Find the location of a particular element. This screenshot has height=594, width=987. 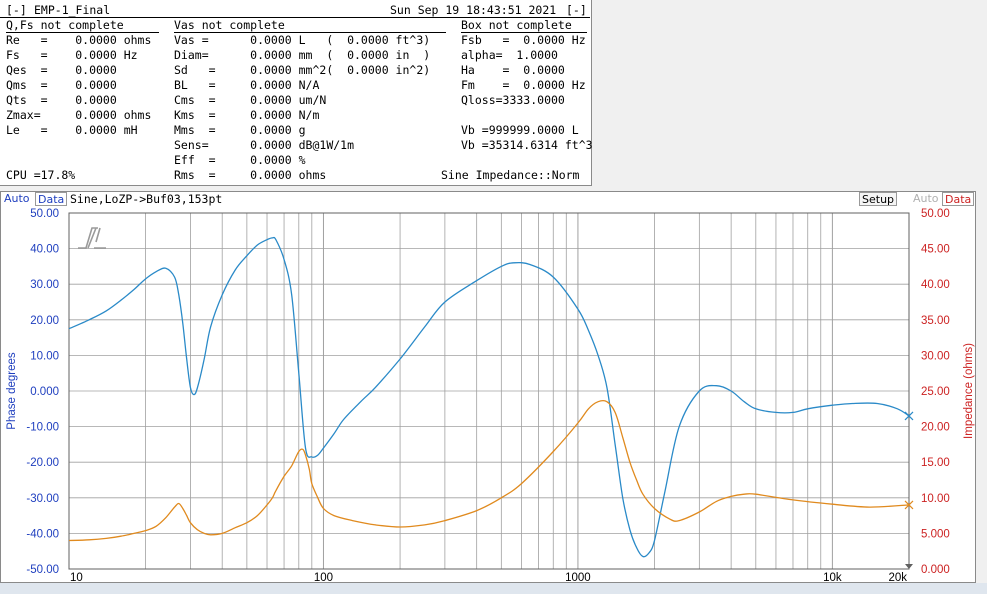

y-left-tick-label: 10.00 is located at coordinates (44, 356).